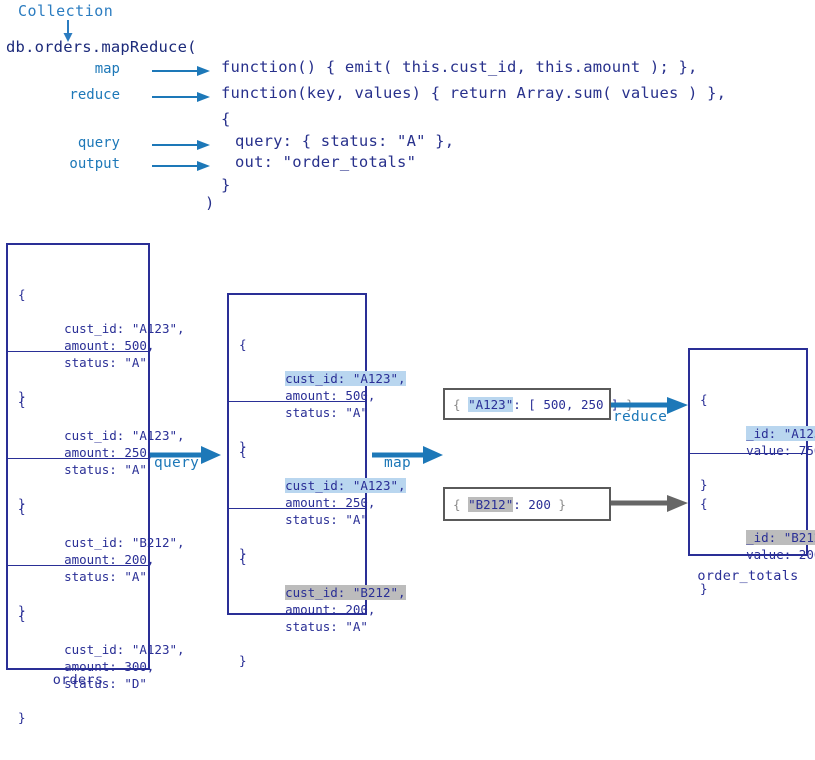 Image resolution: width=815 pixels, height=760 pixels. Describe the element at coordinates (640, 417) in the screenshot. I see `reduce-stage-label: reduce` at that location.